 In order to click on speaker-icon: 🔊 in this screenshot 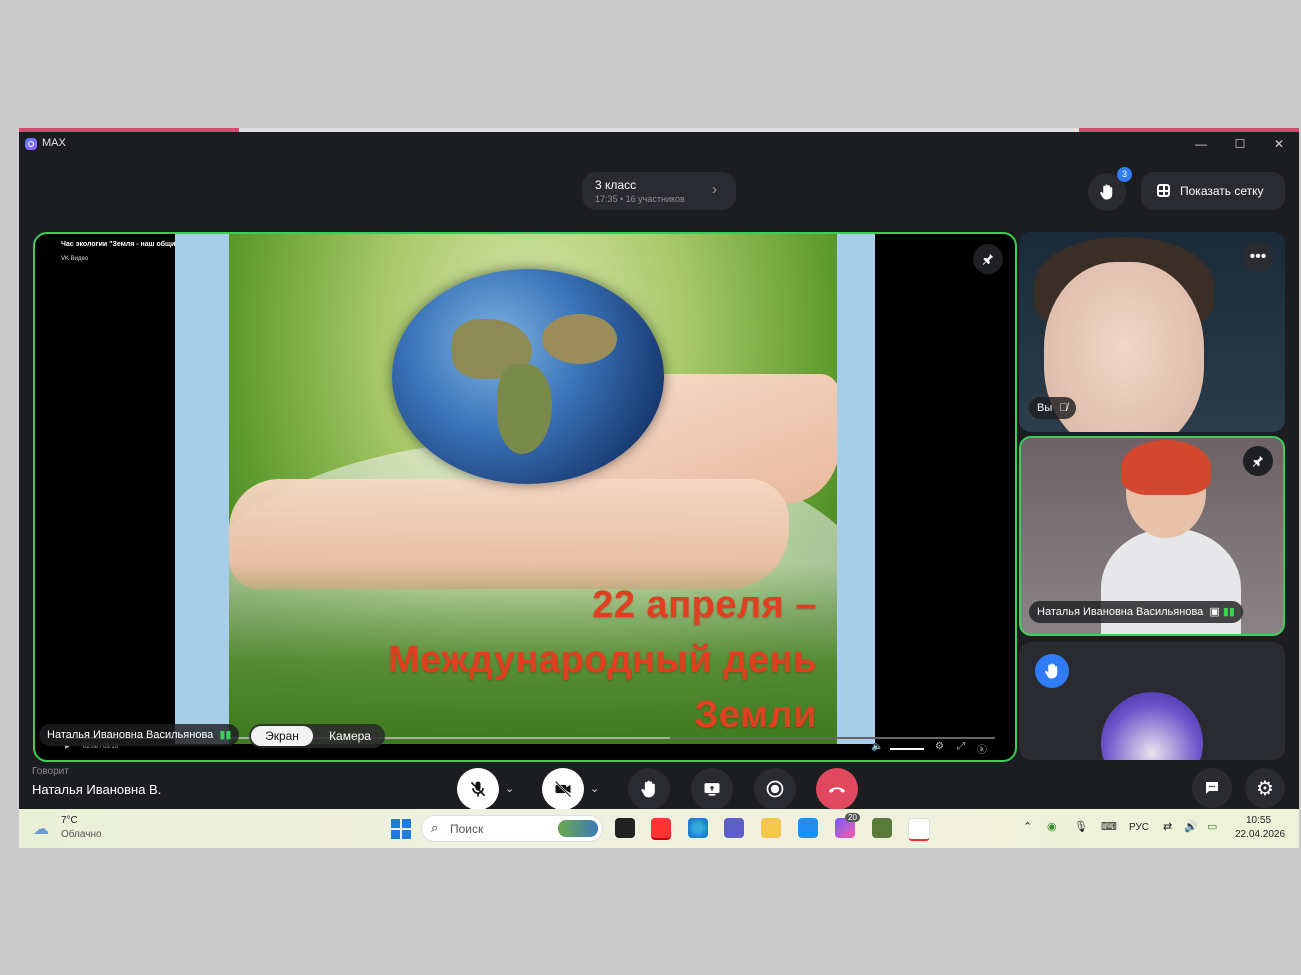, I will do `click(1191, 826)`.